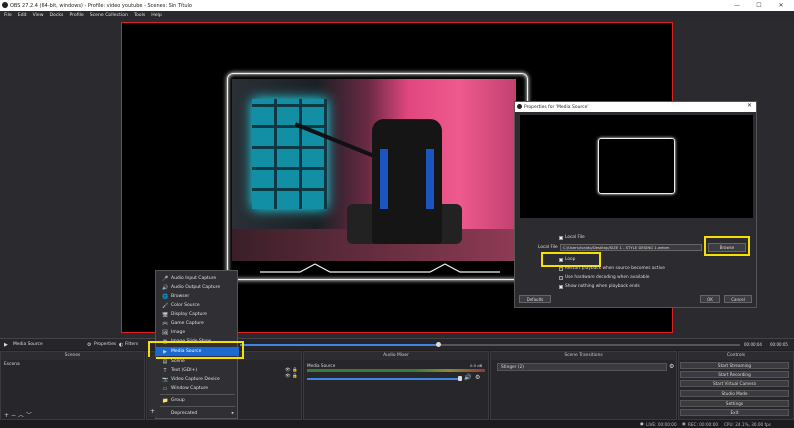 The width and height of the screenshot is (794, 428). Describe the element at coordinates (571, 259) in the screenshot. I see `highlight-loop` at that location.